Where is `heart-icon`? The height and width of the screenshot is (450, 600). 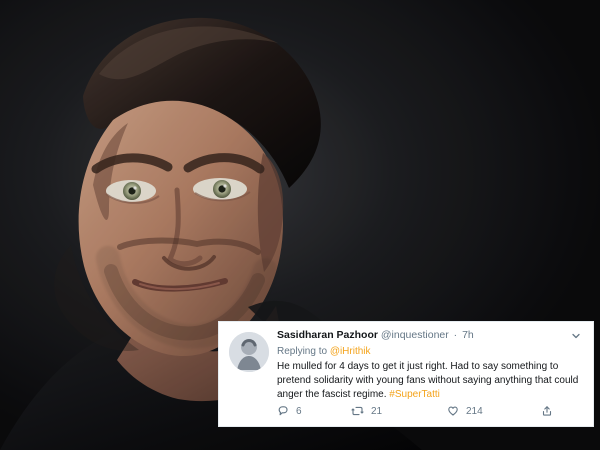
heart-icon is located at coordinates (453, 411).